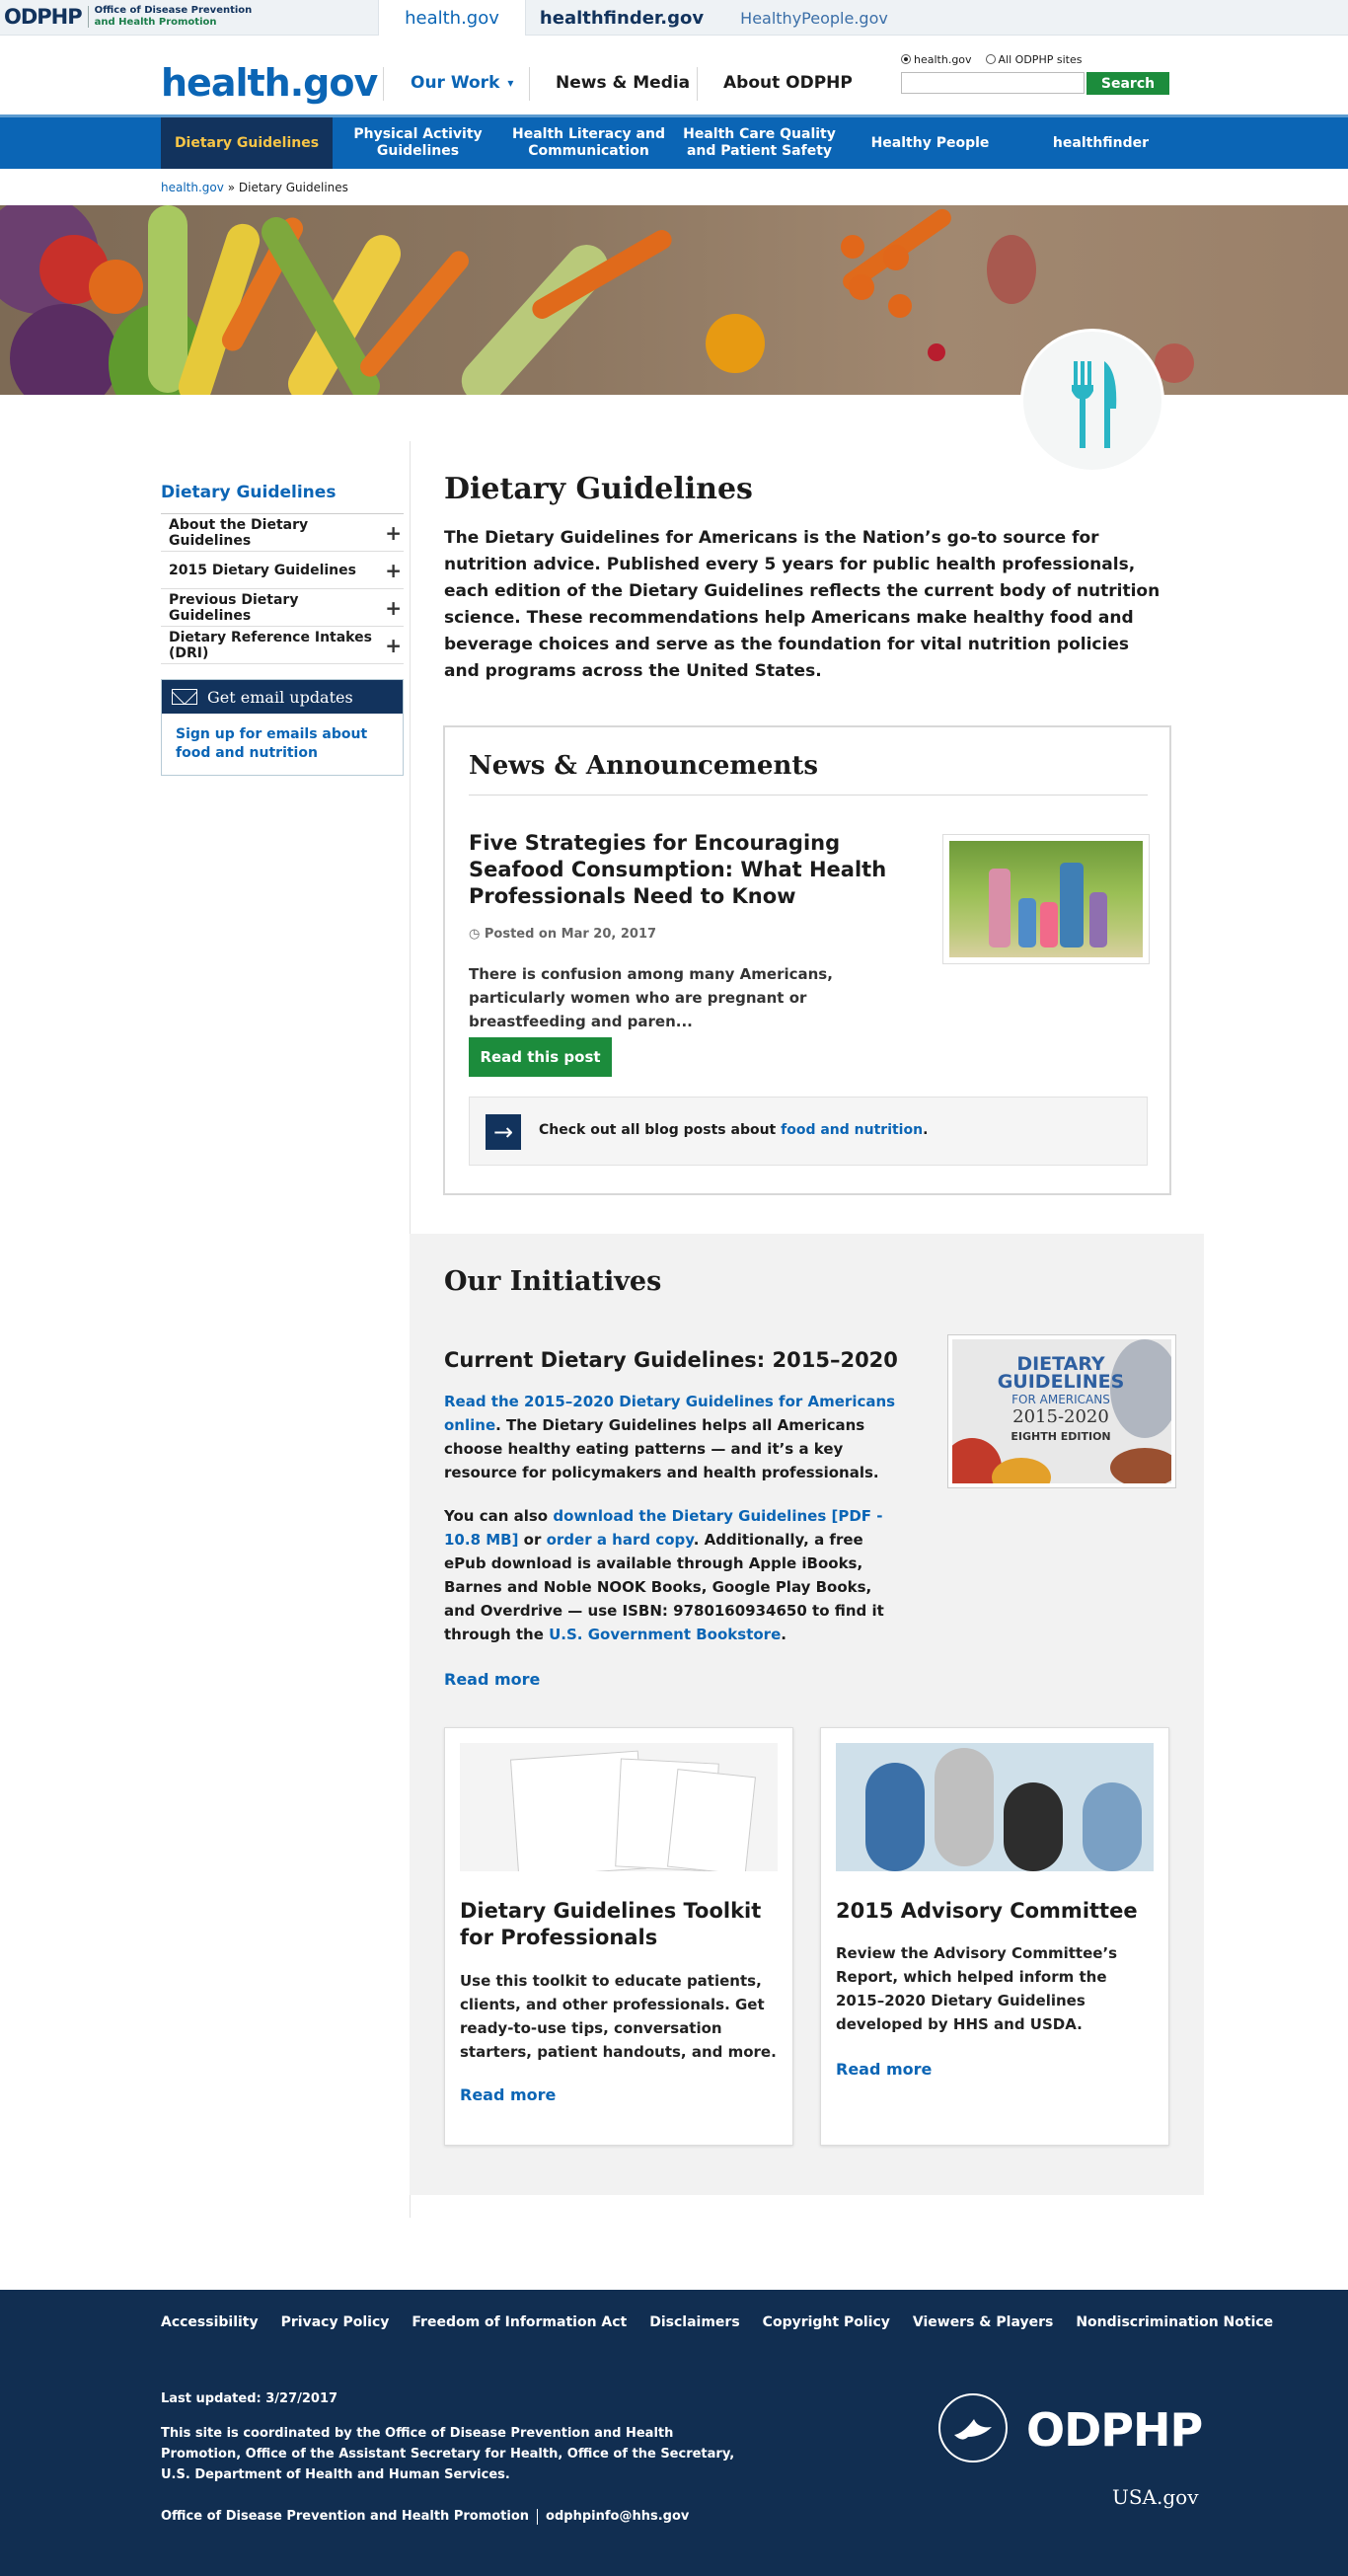  Describe the element at coordinates (504, 1132) in the screenshot. I see `arrow-right-icon: →` at that location.